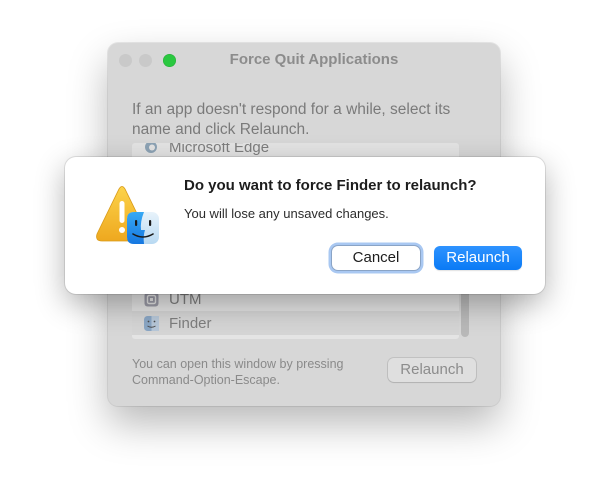 The image size is (610, 492). I want to click on app-list-item-finder: Finder, so click(295, 323).